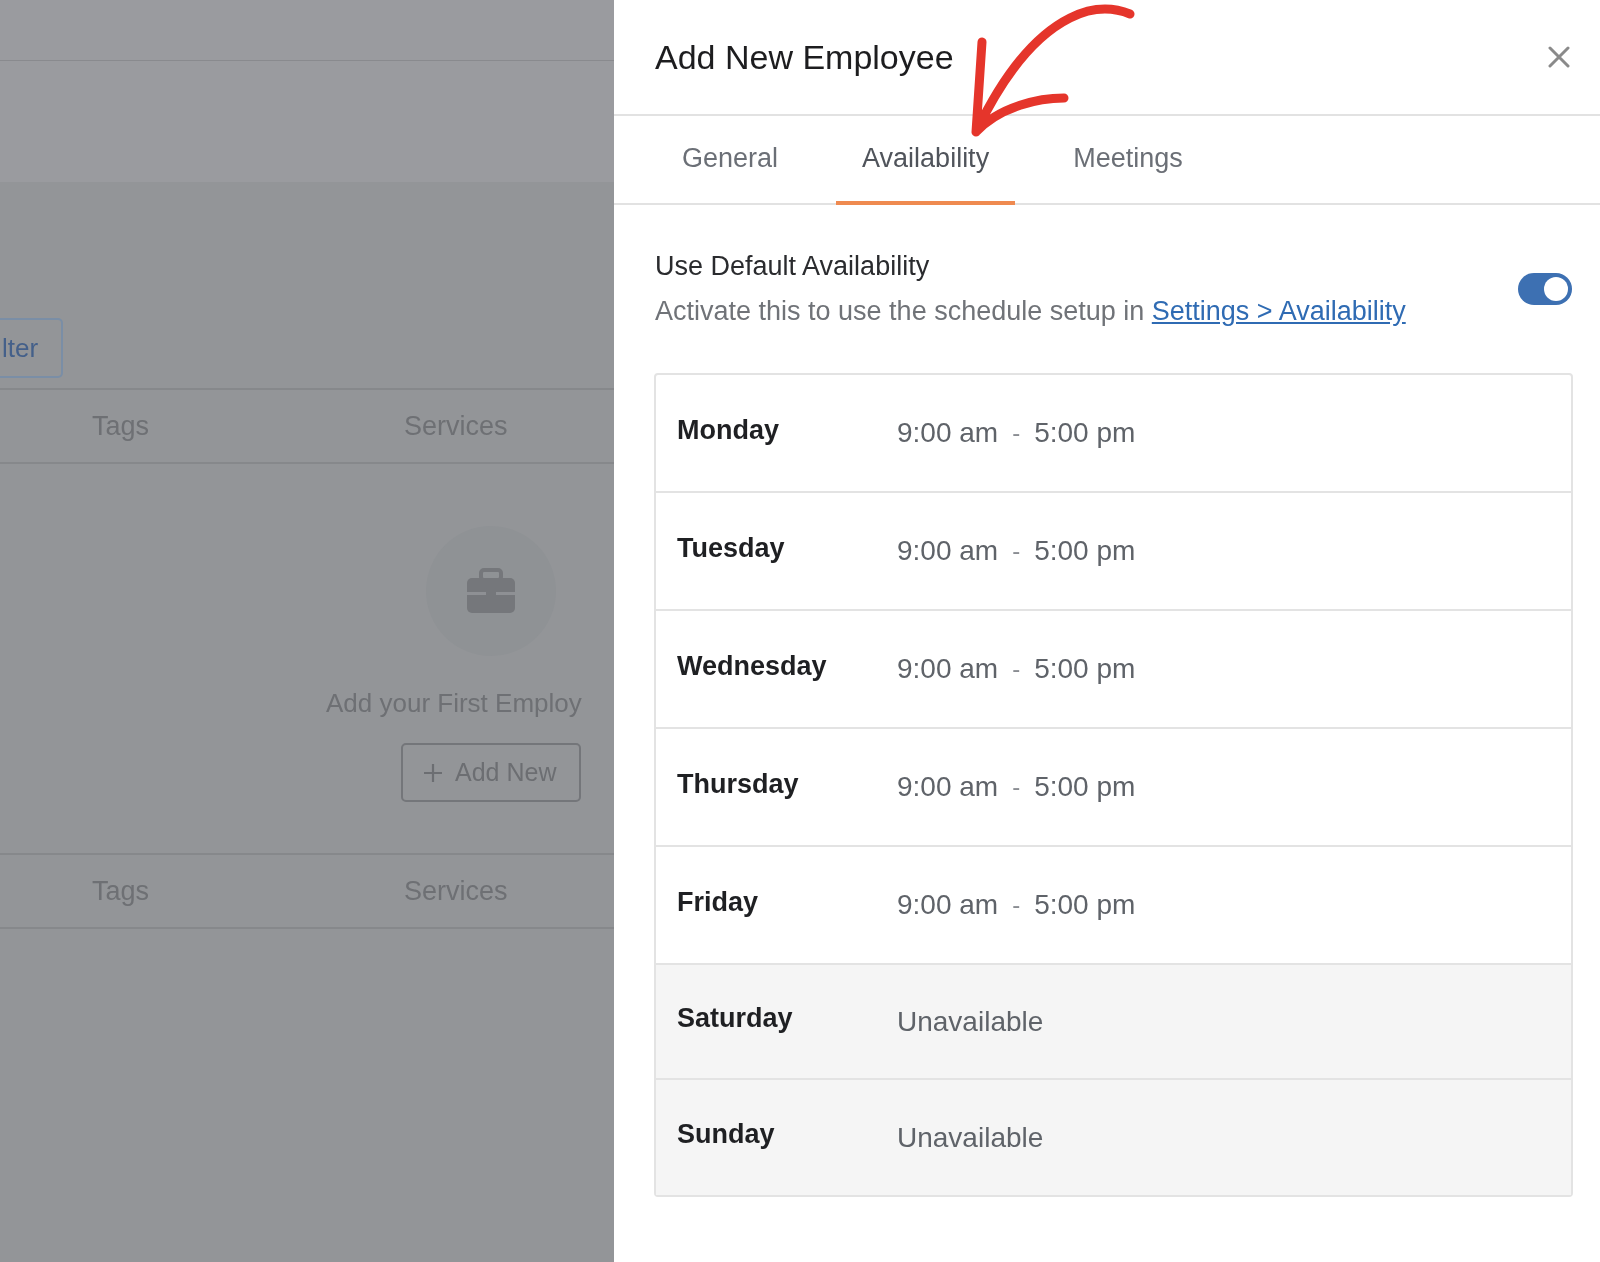 The width and height of the screenshot is (1600, 1262). I want to click on day-label: Thursday, so click(738, 784).